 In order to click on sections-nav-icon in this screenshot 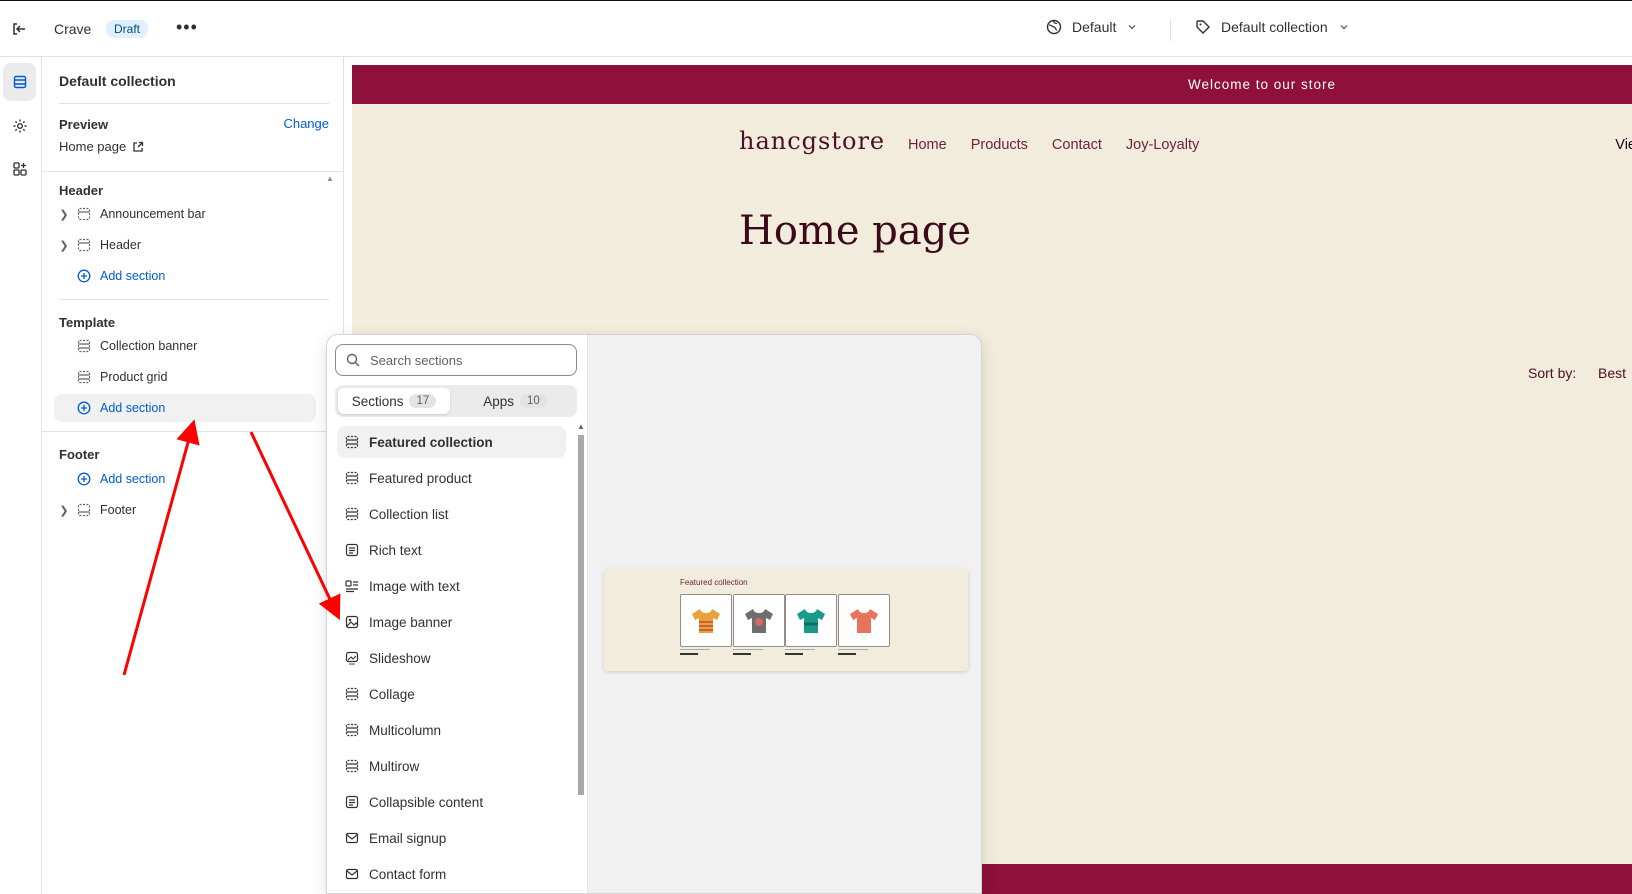, I will do `click(19, 82)`.